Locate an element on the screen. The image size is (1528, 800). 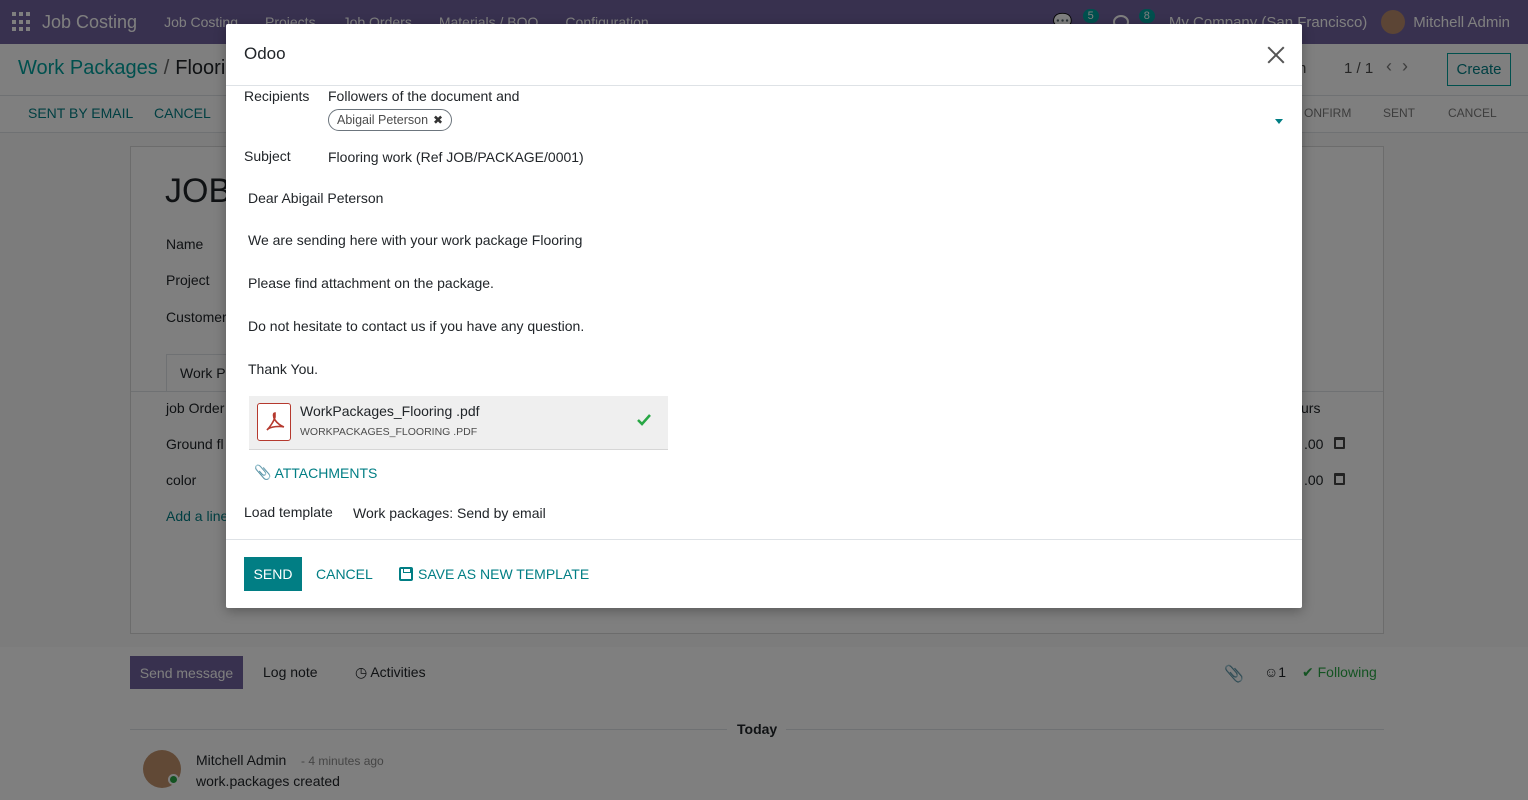
modal-footer: SEND CANCEL SAVE AS NEW TEMPLATE is located at coordinates (764, 573).